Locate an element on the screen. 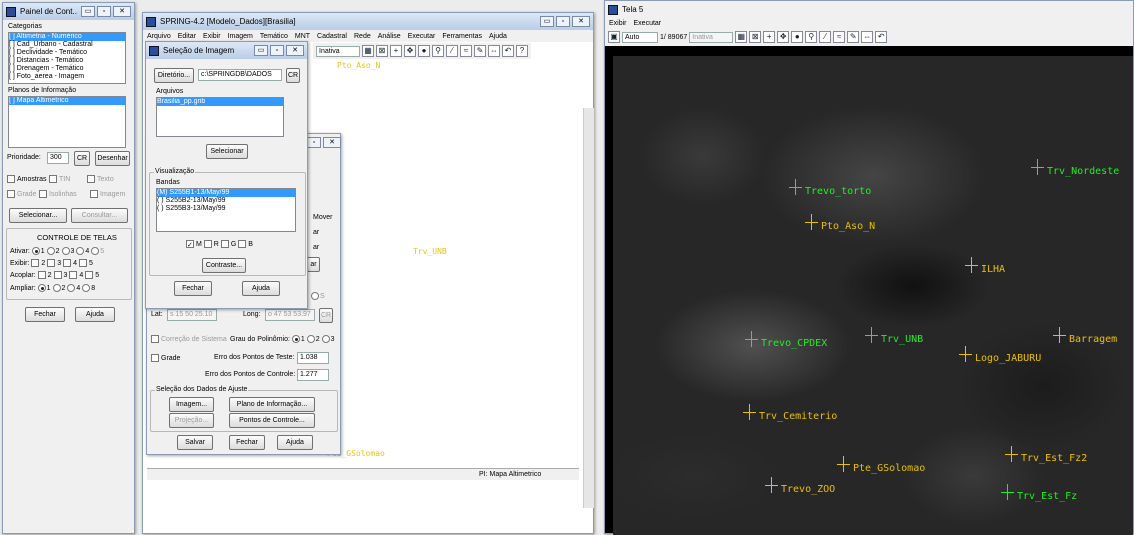 The width and height of the screenshot is (1134, 535). zoom-select: Auto is located at coordinates (640, 37).